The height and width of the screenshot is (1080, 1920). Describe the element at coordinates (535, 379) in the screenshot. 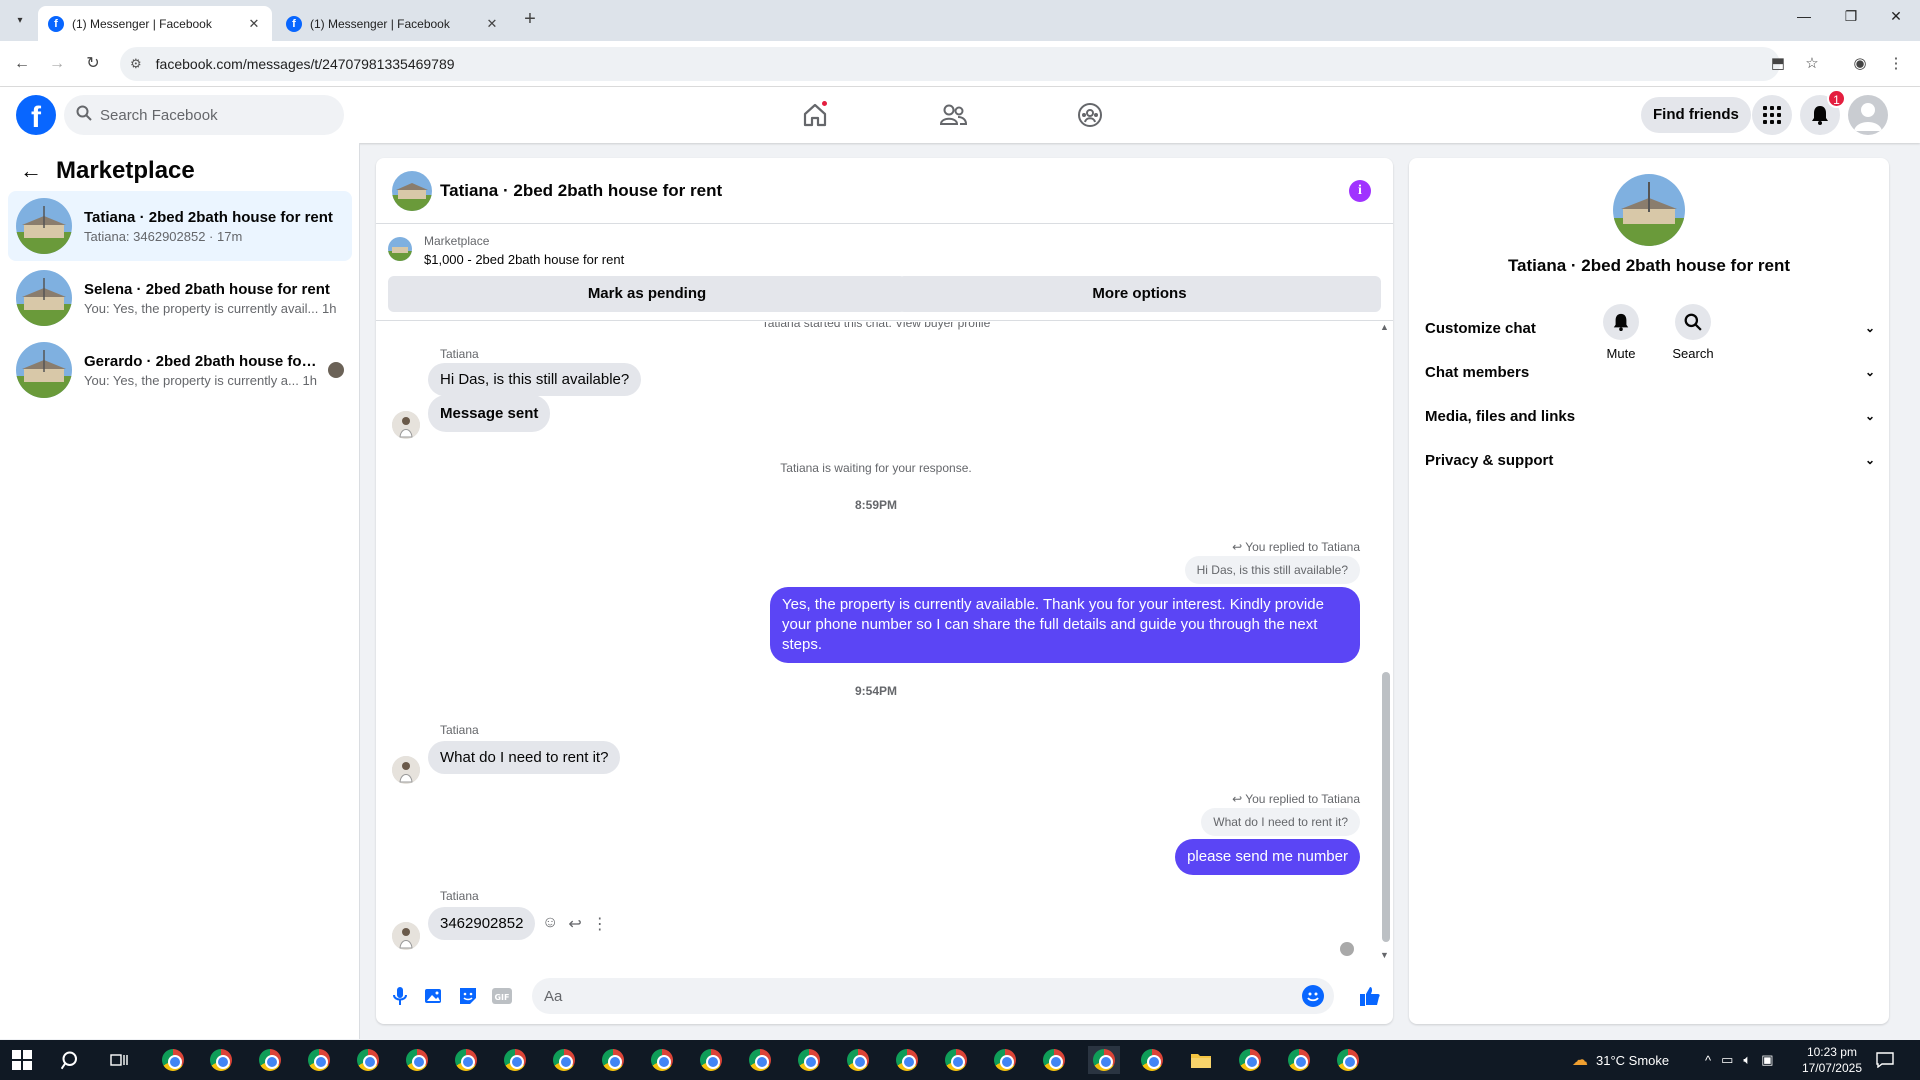

I see `incoming-message: Hi Das, is this still available?` at that location.